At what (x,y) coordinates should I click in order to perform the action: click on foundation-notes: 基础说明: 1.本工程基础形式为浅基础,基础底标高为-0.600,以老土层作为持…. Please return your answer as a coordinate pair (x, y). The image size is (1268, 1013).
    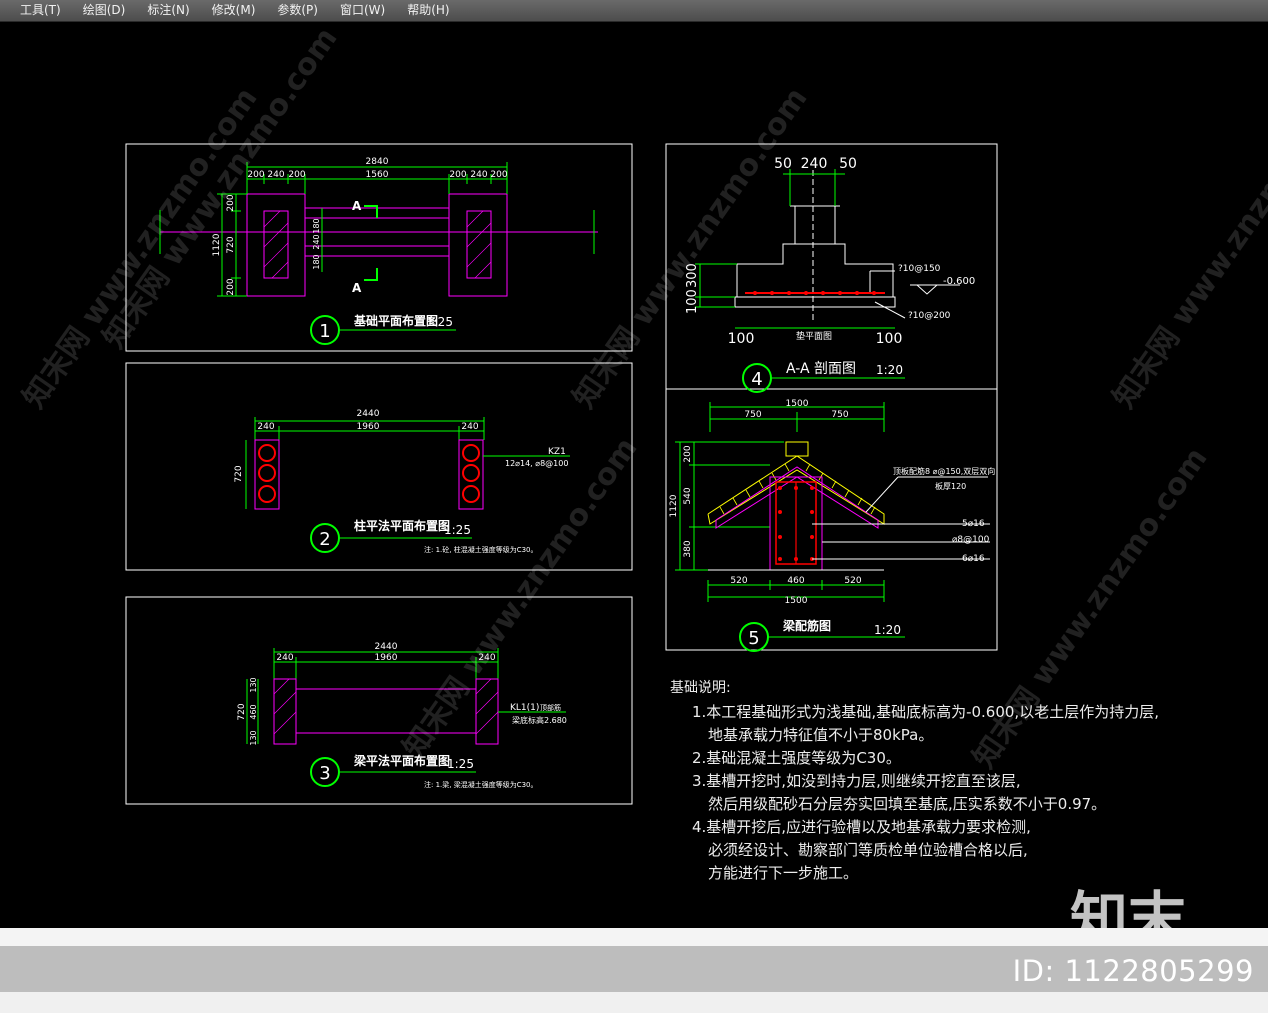
    Looking at the image, I should click on (914, 781).